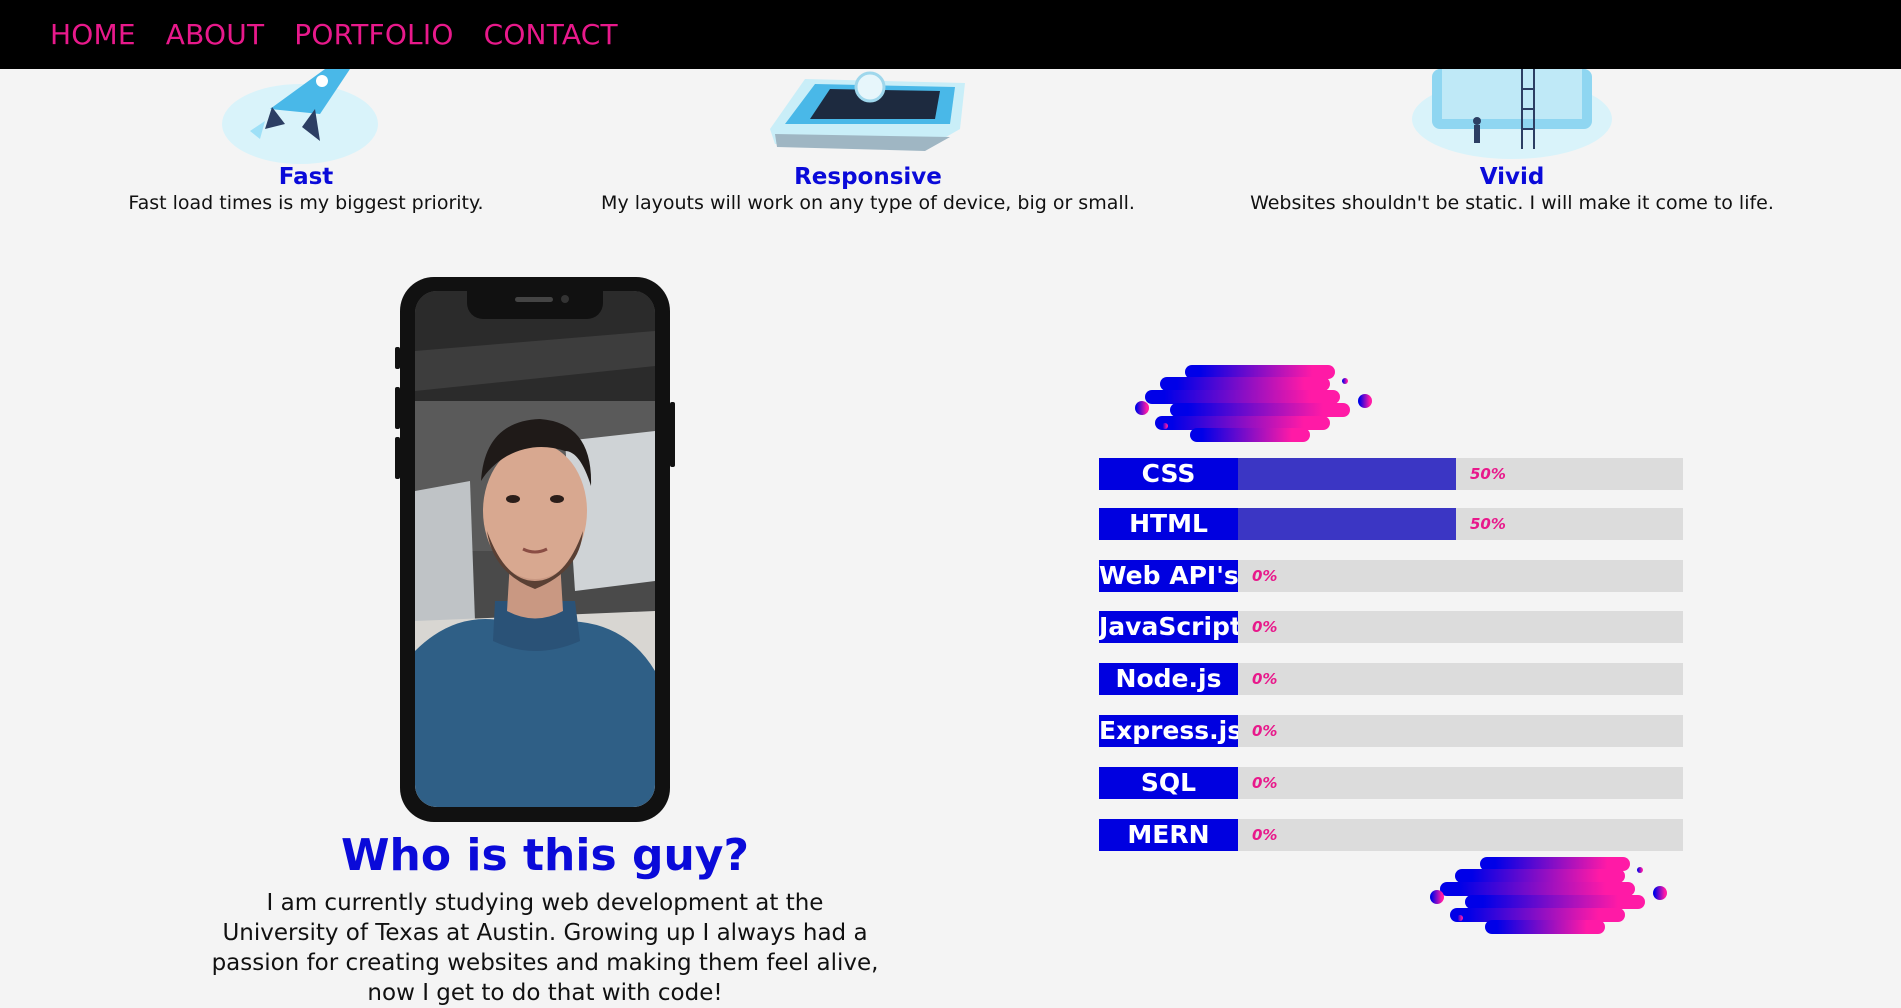  I want to click on skill-label: Node.js, so click(1168, 679).